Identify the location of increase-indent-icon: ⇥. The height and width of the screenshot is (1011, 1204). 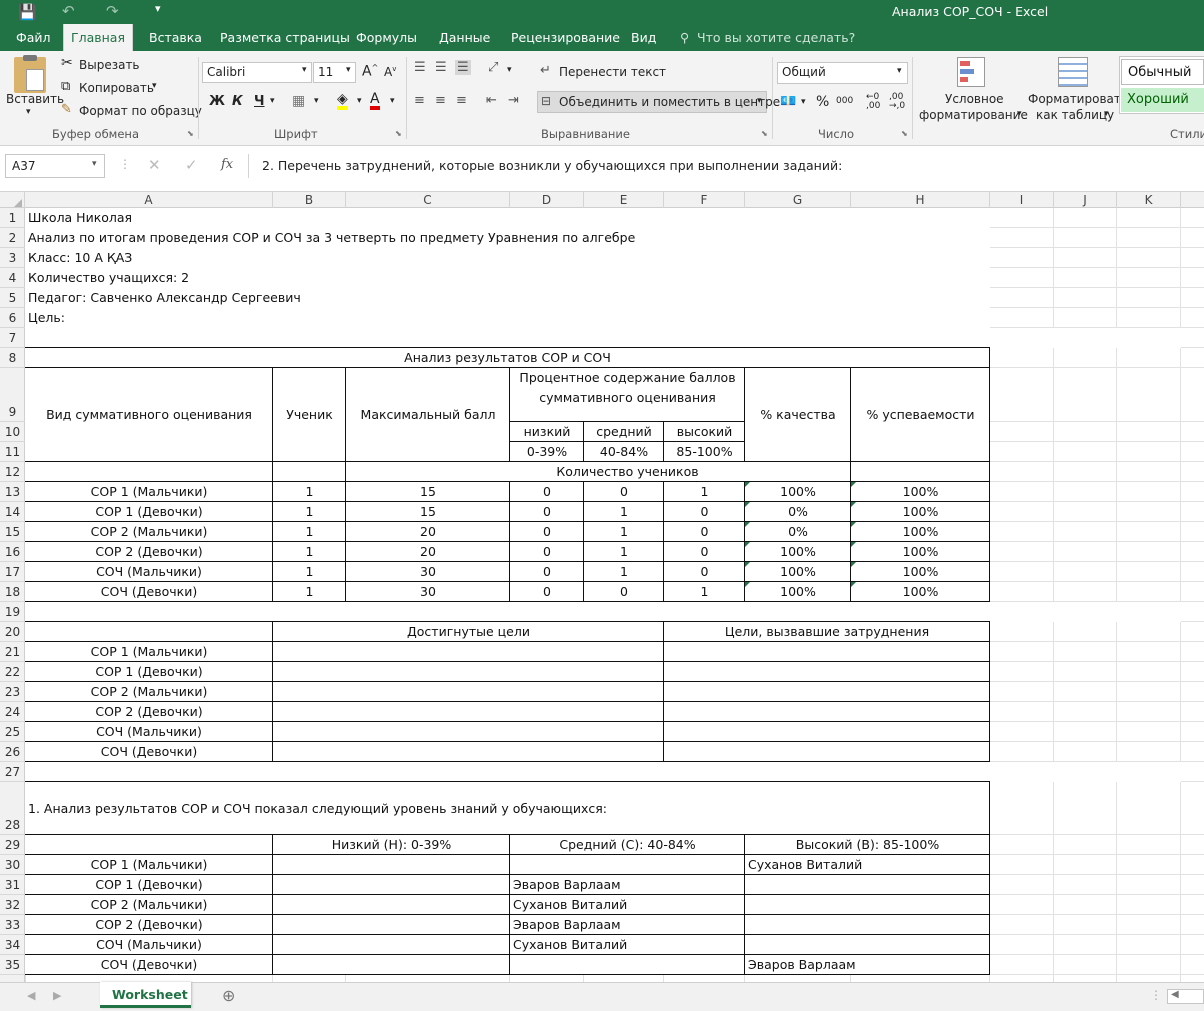
(513, 100).